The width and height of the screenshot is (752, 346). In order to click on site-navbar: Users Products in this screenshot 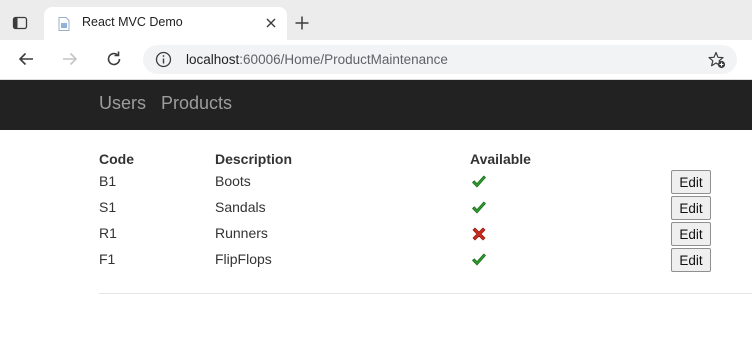, I will do `click(376, 105)`.